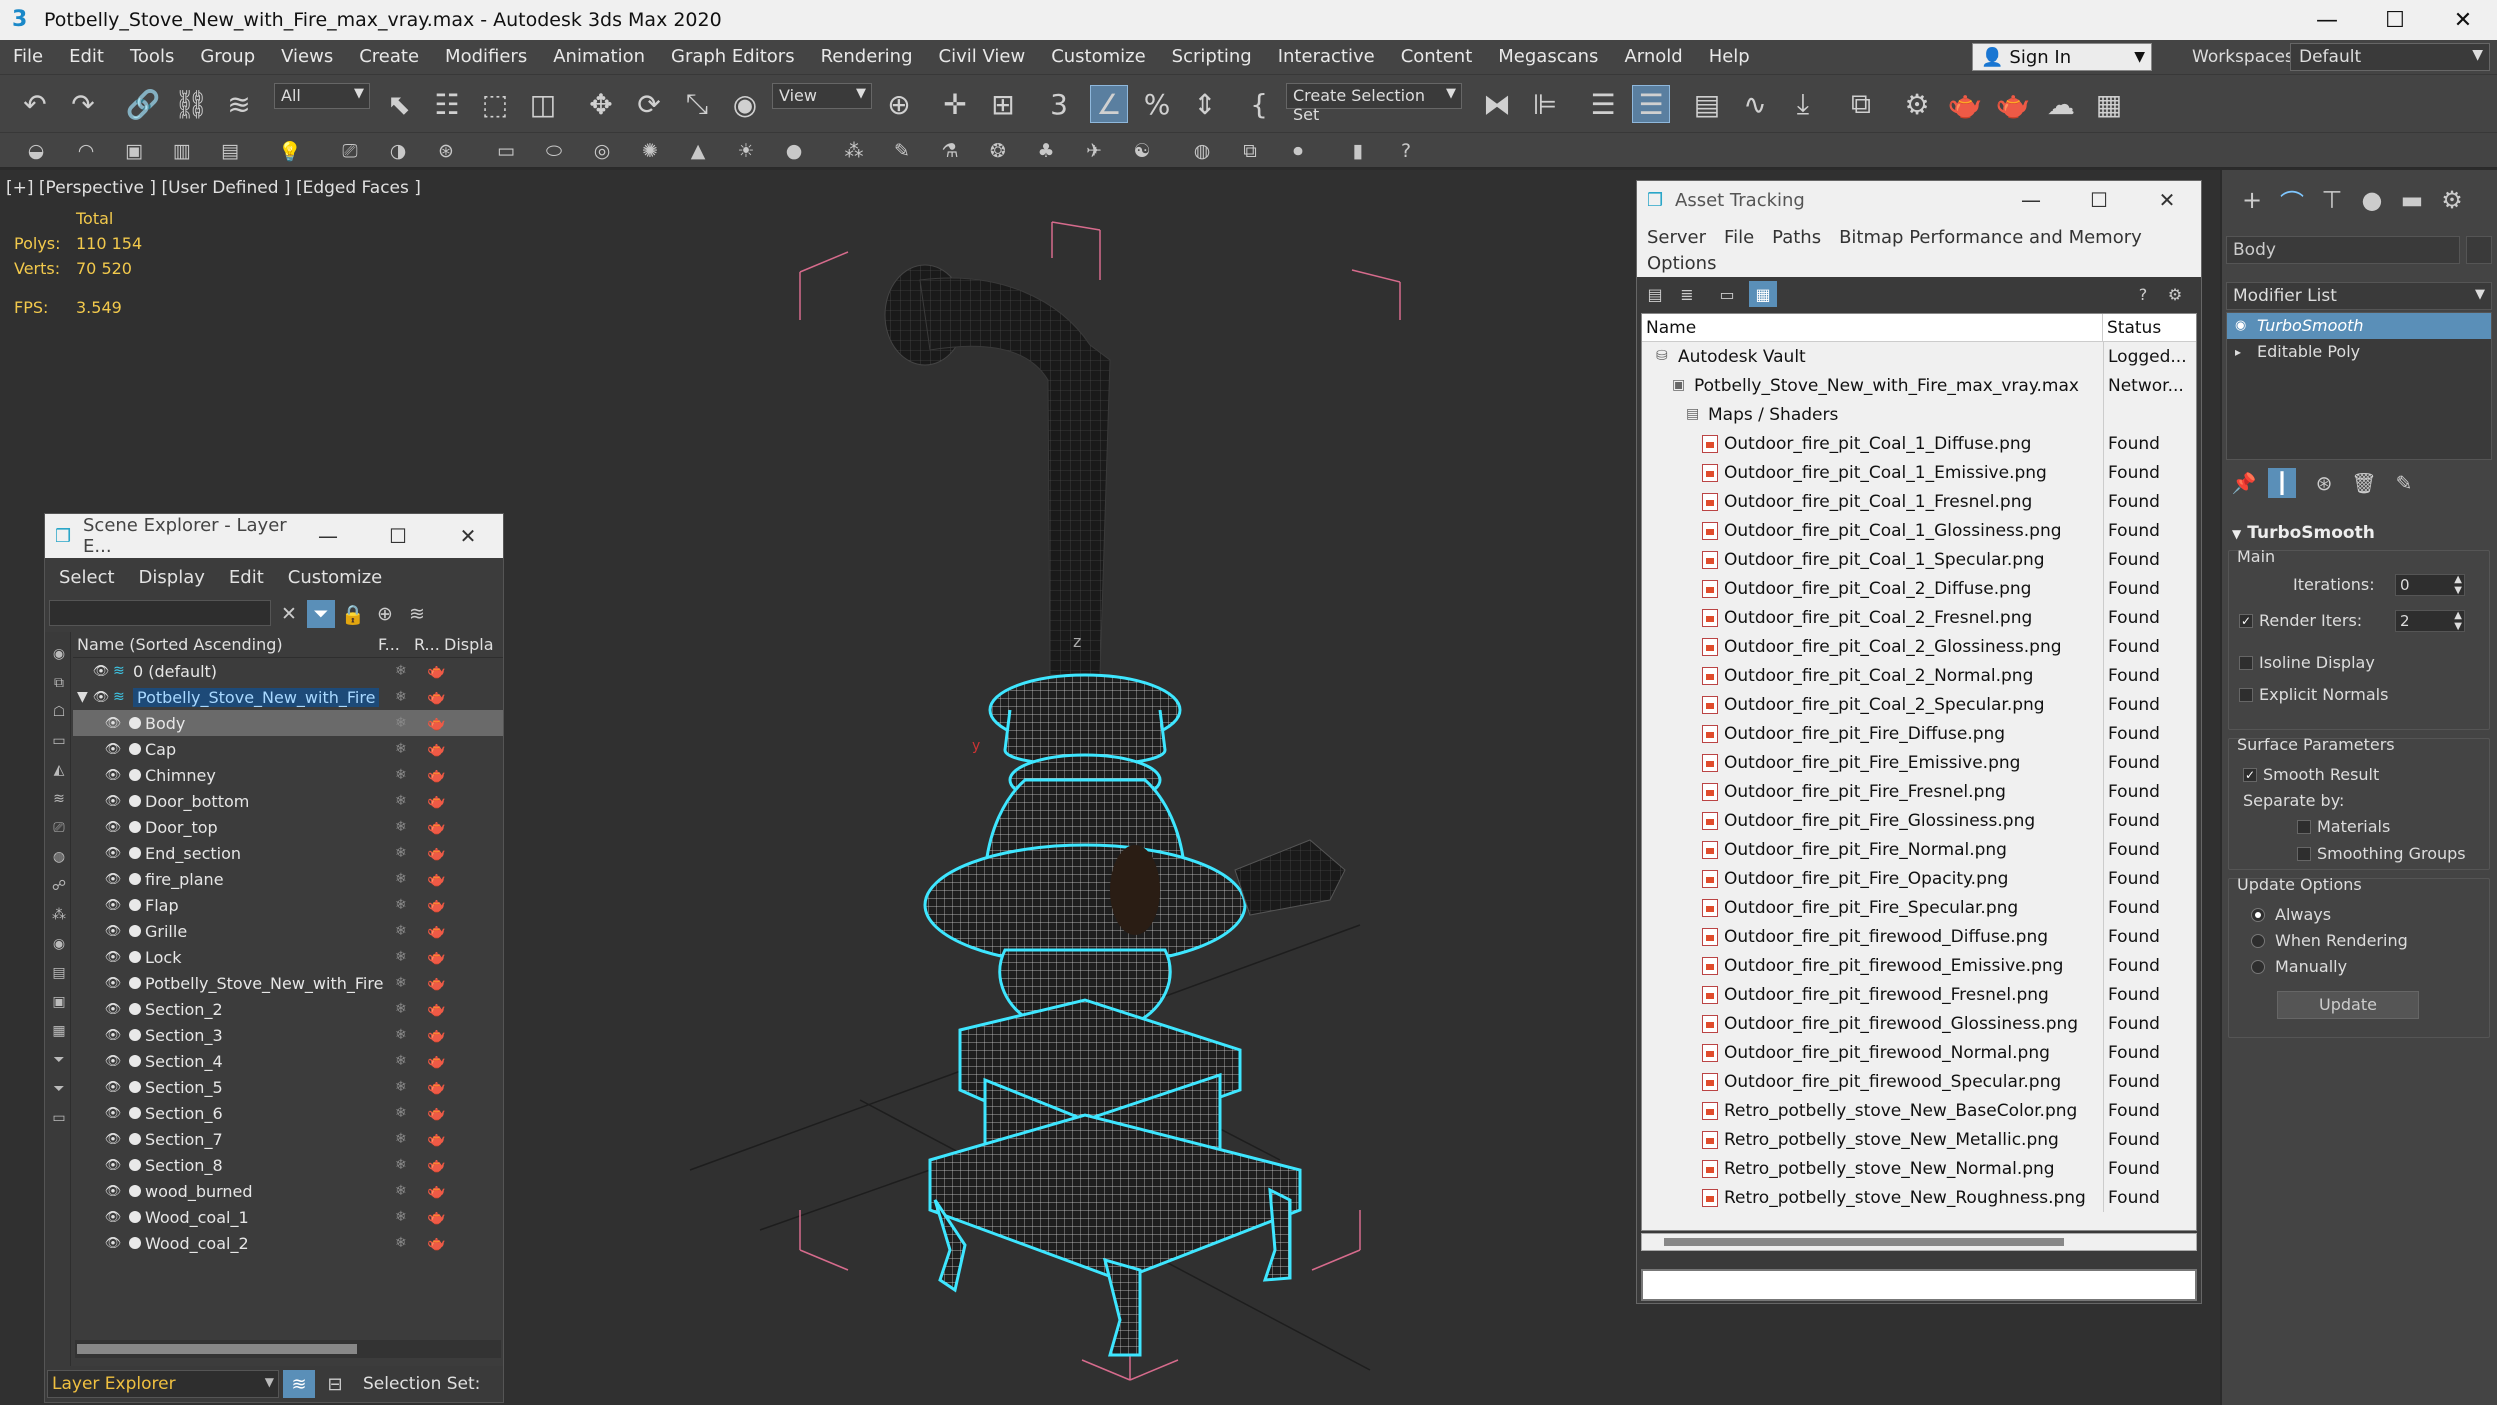  Describe the element at coordinates (288, 775) in the screenshot. I see `object-row: 👁 Chimney ❄ 🫖` at that location.